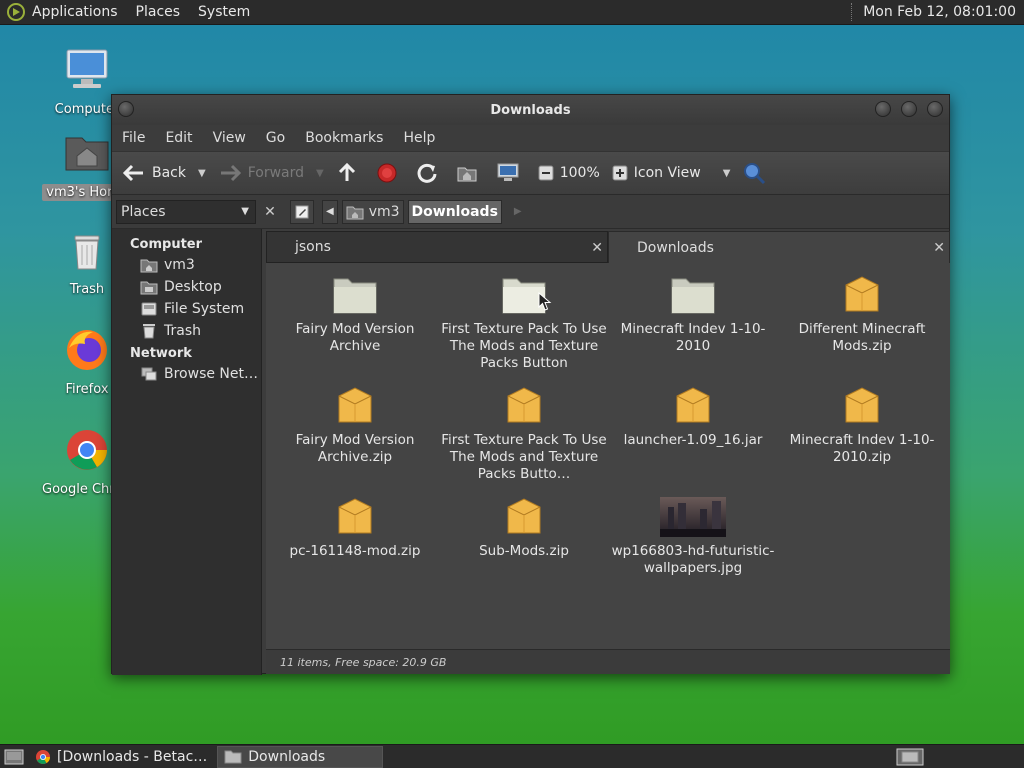  Describe the element at coordinates (344, 138) in the screenshot. I see `menu-bookmarks: Bookmarks` at that location.